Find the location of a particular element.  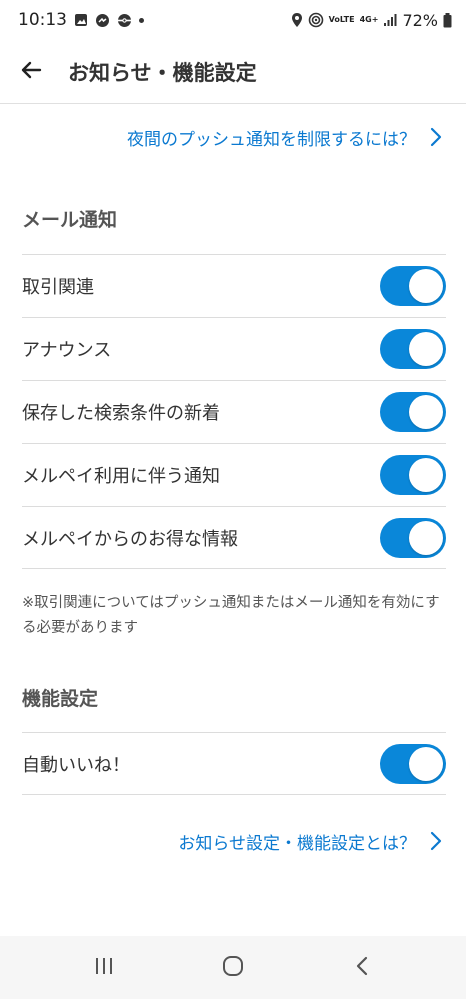

about-settings-link-label: お知らせ設定・機能設定とは？ is located at coordinates (297, 843).